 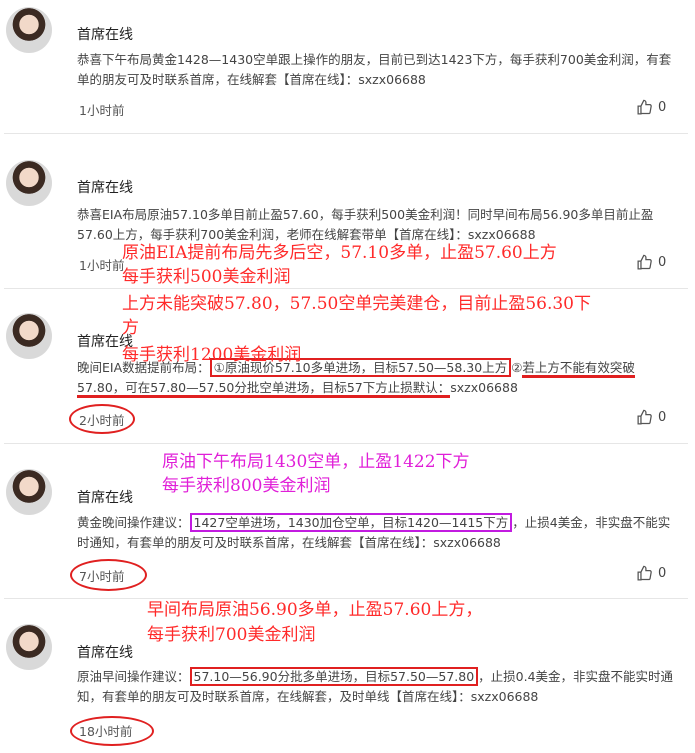 What do you see at coordinates (315, 610) in the screenshot?
I see `annotation-text: 早间布局原油56.90多单，止盈57.60上方，` at bounding box center [315, 610].